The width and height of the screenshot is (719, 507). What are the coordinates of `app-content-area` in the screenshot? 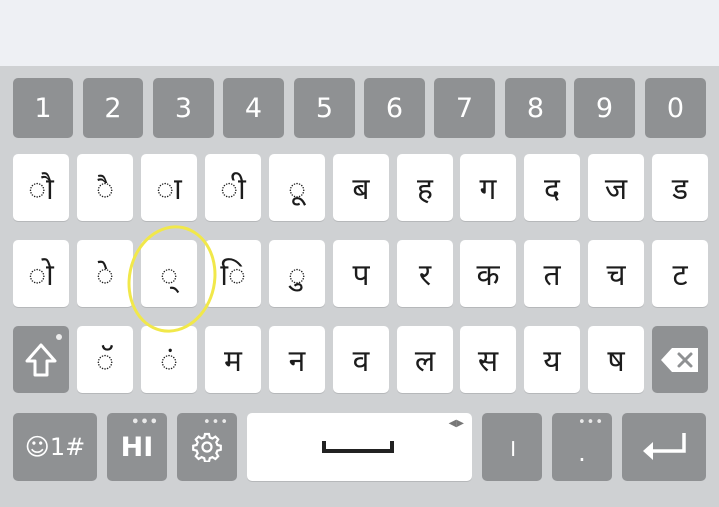 It's located at (359, 33).